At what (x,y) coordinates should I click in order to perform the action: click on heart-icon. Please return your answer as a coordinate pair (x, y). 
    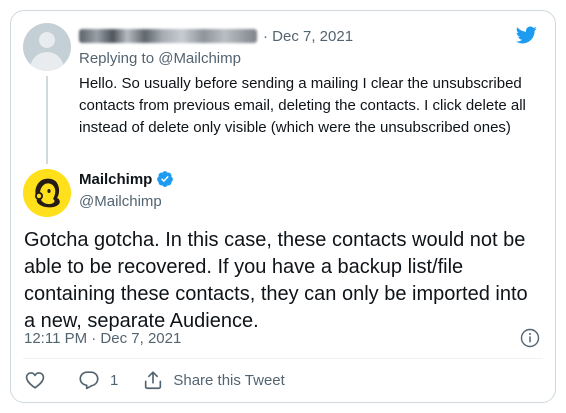
    Looking at the image, I should click on (35, 380).